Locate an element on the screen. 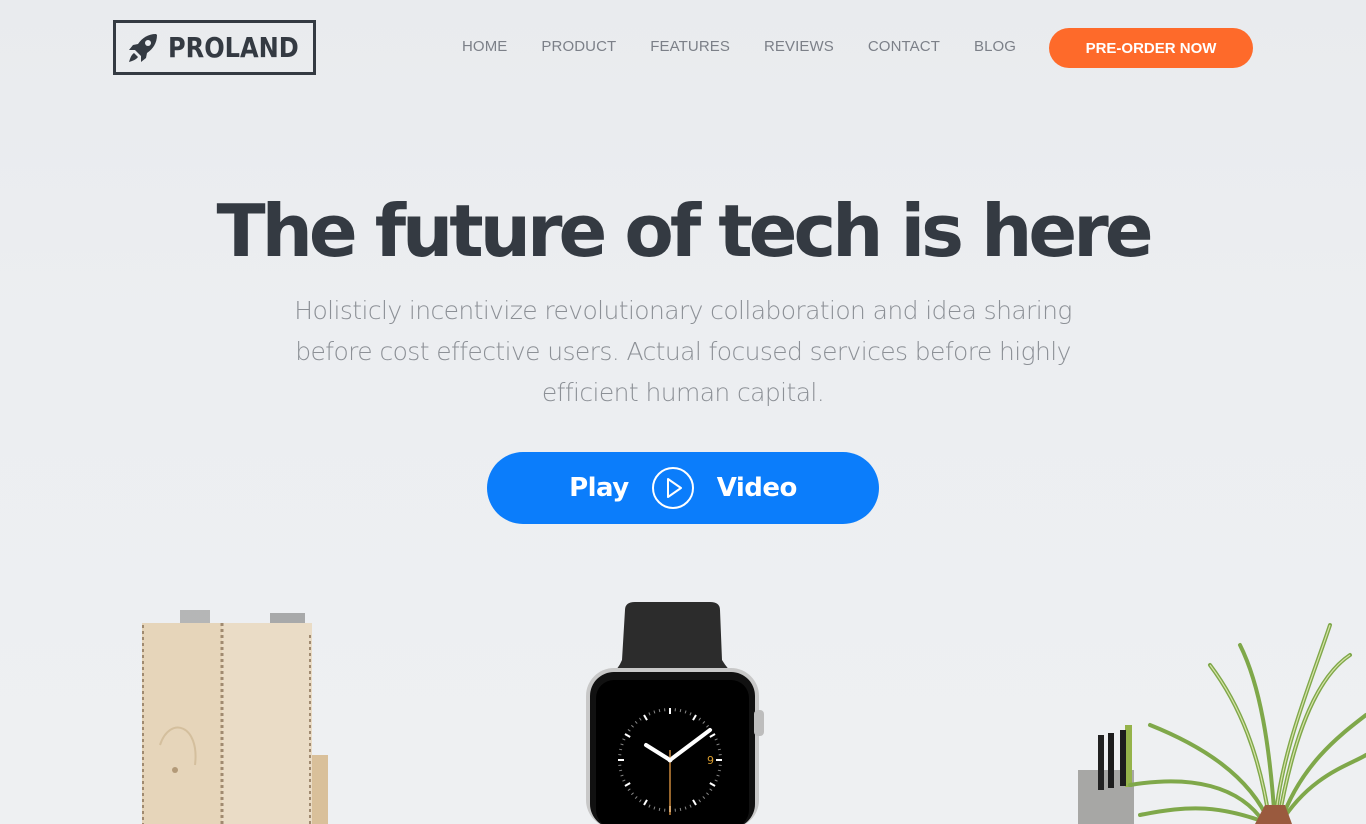  nav-product: PRODUCT is located at coordinates (578, 46).